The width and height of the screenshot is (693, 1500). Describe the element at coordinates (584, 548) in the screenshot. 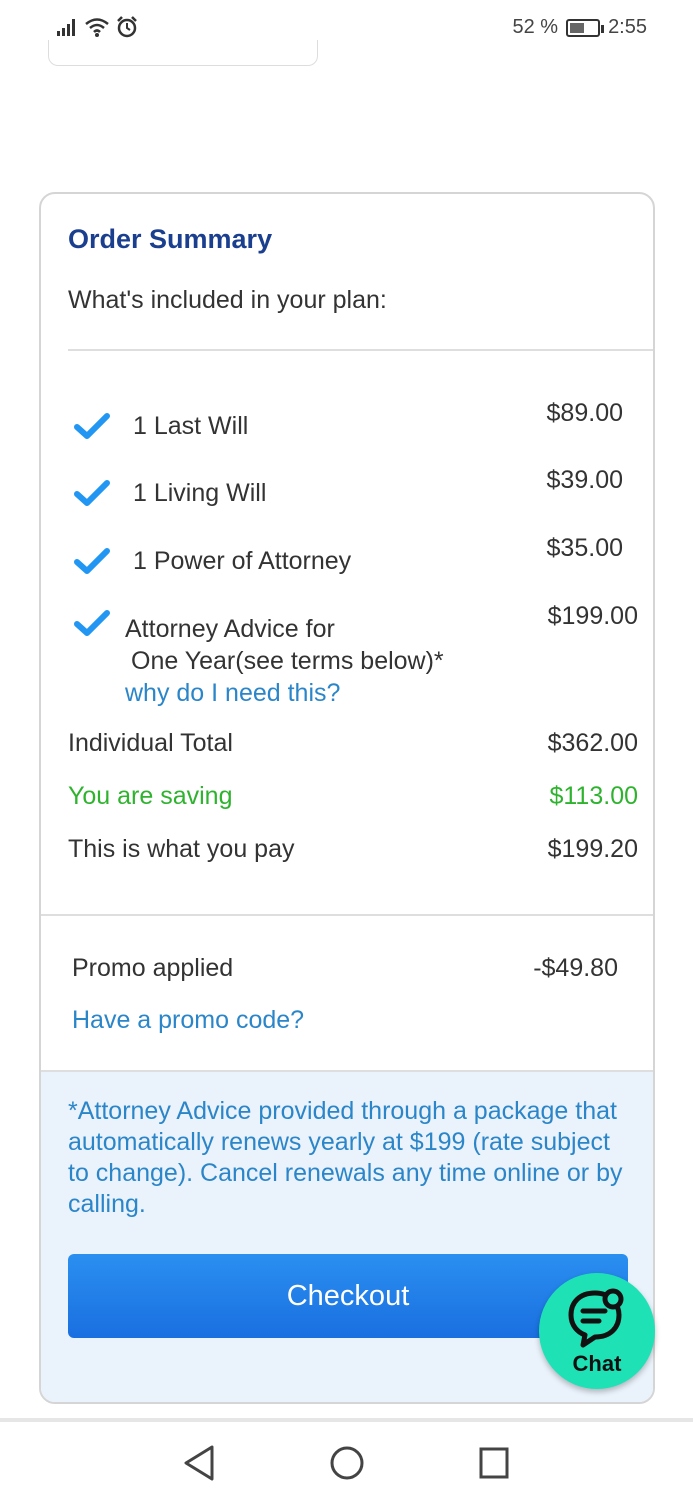

I see `item-price: $35.00` at that location.